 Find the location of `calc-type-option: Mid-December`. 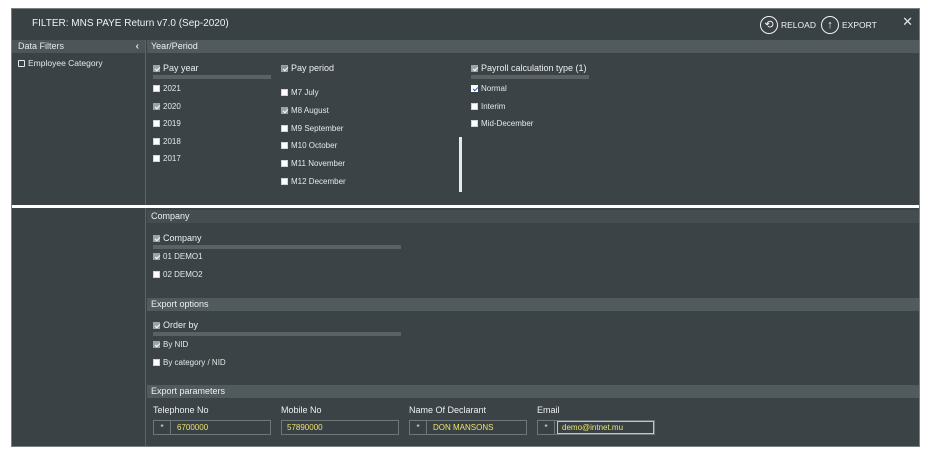

calc-type-option: Mid-December is located at coordinates (502, 123).